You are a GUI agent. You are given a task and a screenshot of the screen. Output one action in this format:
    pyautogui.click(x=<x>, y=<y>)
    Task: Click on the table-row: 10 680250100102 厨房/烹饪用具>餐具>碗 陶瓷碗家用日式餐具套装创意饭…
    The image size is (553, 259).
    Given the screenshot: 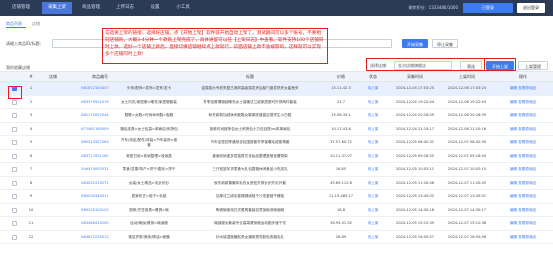 What is the action you would take?
    pyautogui.click(x=276, y=210)
    